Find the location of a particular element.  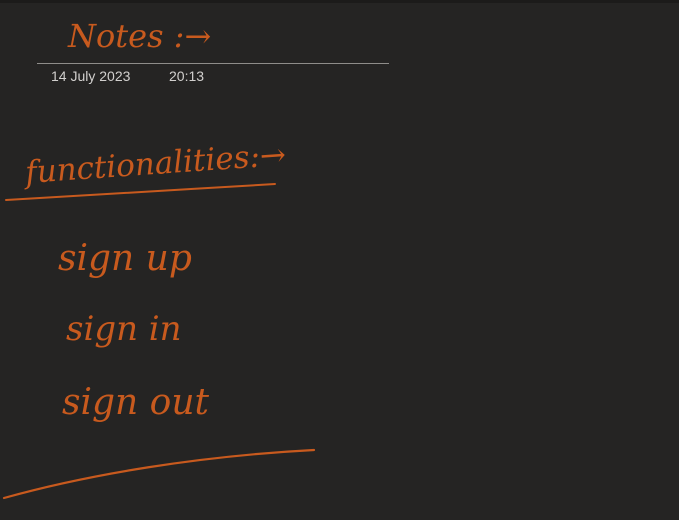

item-sign-in: sign in is located at coordinates (124, 329).